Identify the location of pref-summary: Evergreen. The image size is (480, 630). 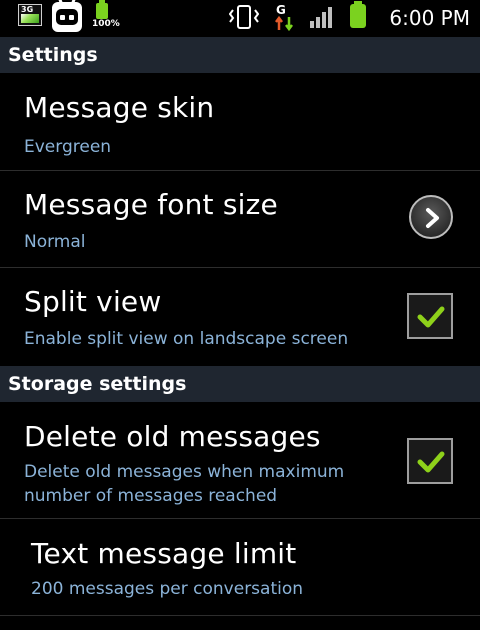
(68, 147).